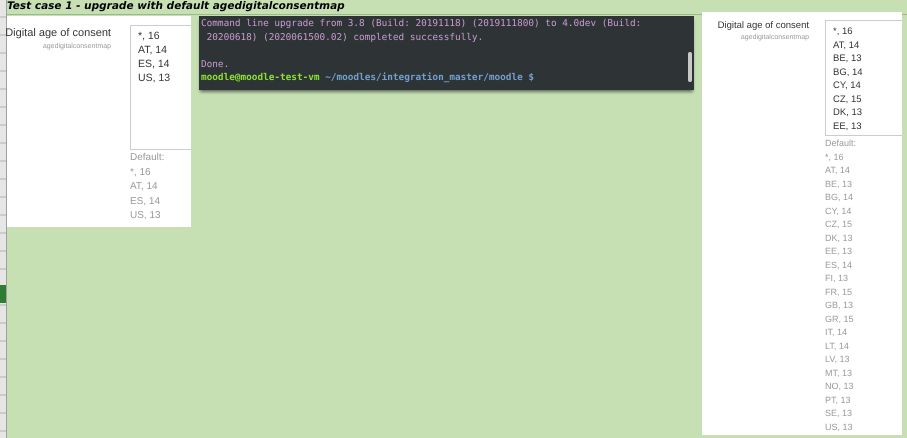 The image size is (907, 438). I want to click on terminal-output: 20200618) (2020061500.02) completed successfully., so click(345, 37).